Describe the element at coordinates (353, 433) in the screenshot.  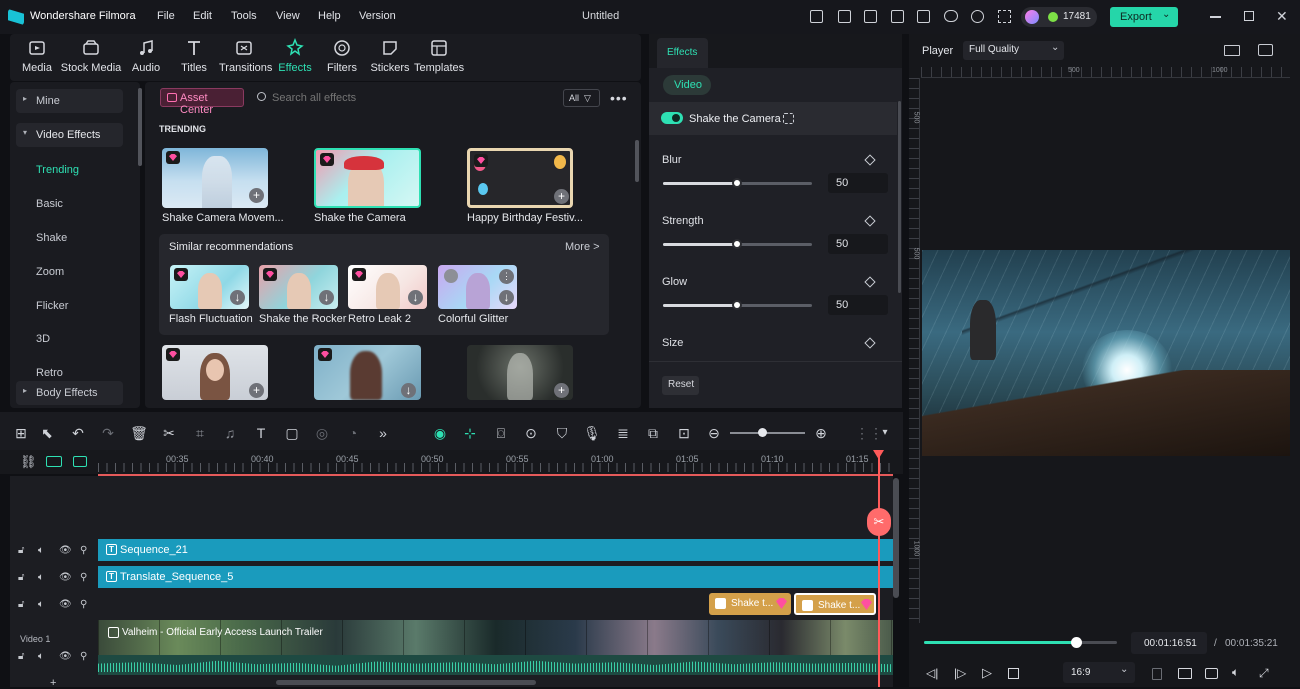
I see `speed-icon: ◔` at that location.